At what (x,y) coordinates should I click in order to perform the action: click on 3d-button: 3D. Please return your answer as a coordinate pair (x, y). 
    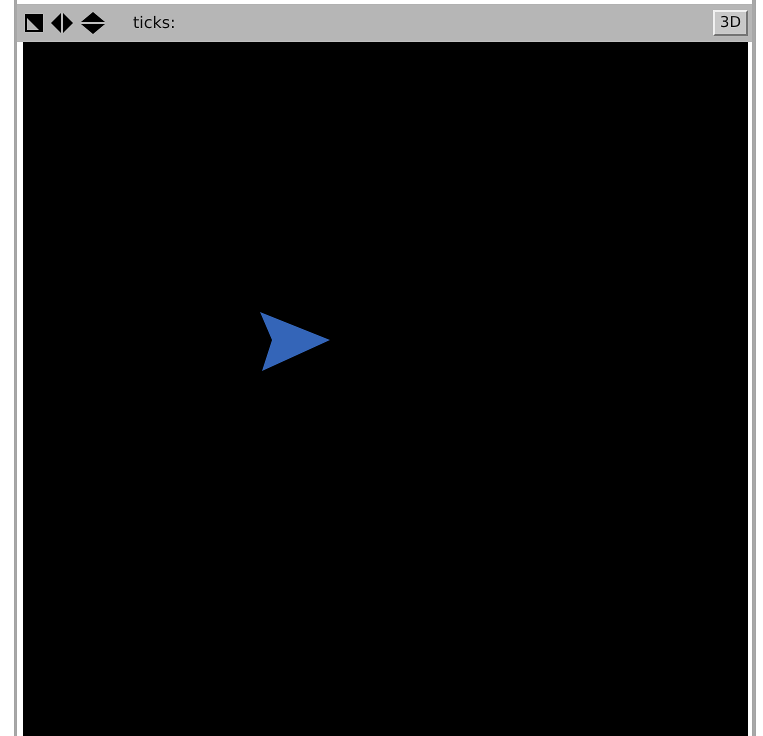
    Looking at the image, I should click on (730, 23).